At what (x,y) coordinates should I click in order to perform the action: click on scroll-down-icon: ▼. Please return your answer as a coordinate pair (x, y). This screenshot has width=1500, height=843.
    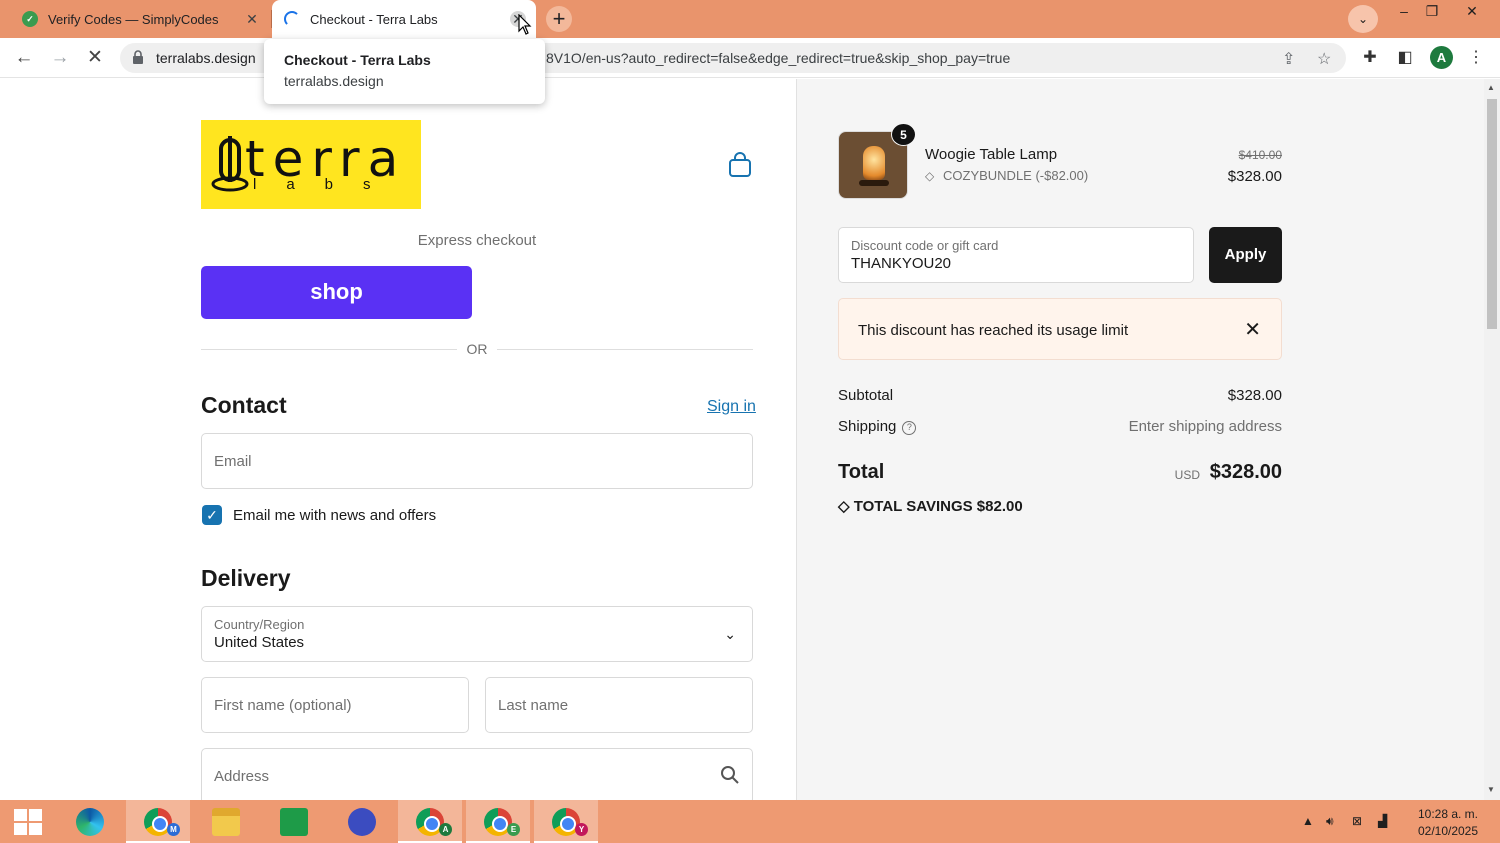
    Looking at the image, I should click on (1491, 789).